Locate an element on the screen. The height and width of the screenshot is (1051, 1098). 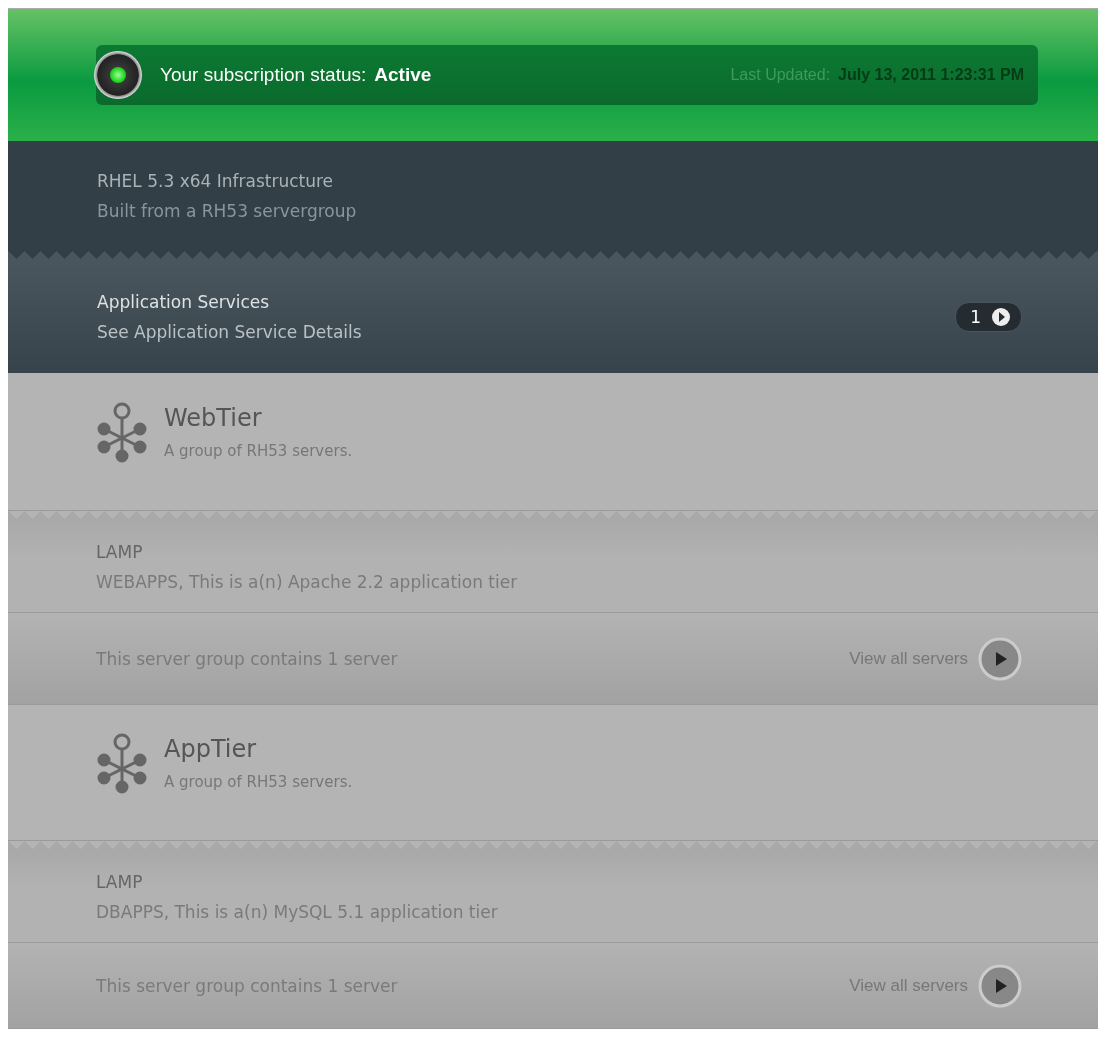
infrastructure-title: RHEL 5.3 x64 Infrastructure is located at coordinates (216, 181).